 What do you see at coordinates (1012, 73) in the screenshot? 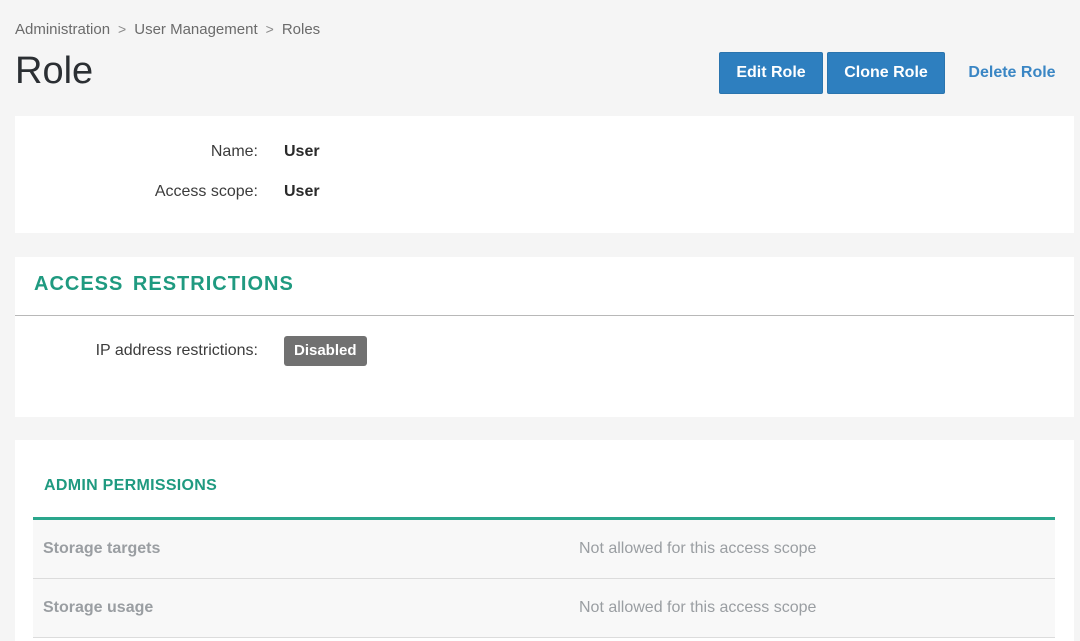
I see `delete-role-button: Delete Role` at bounding box center [1012, 73].